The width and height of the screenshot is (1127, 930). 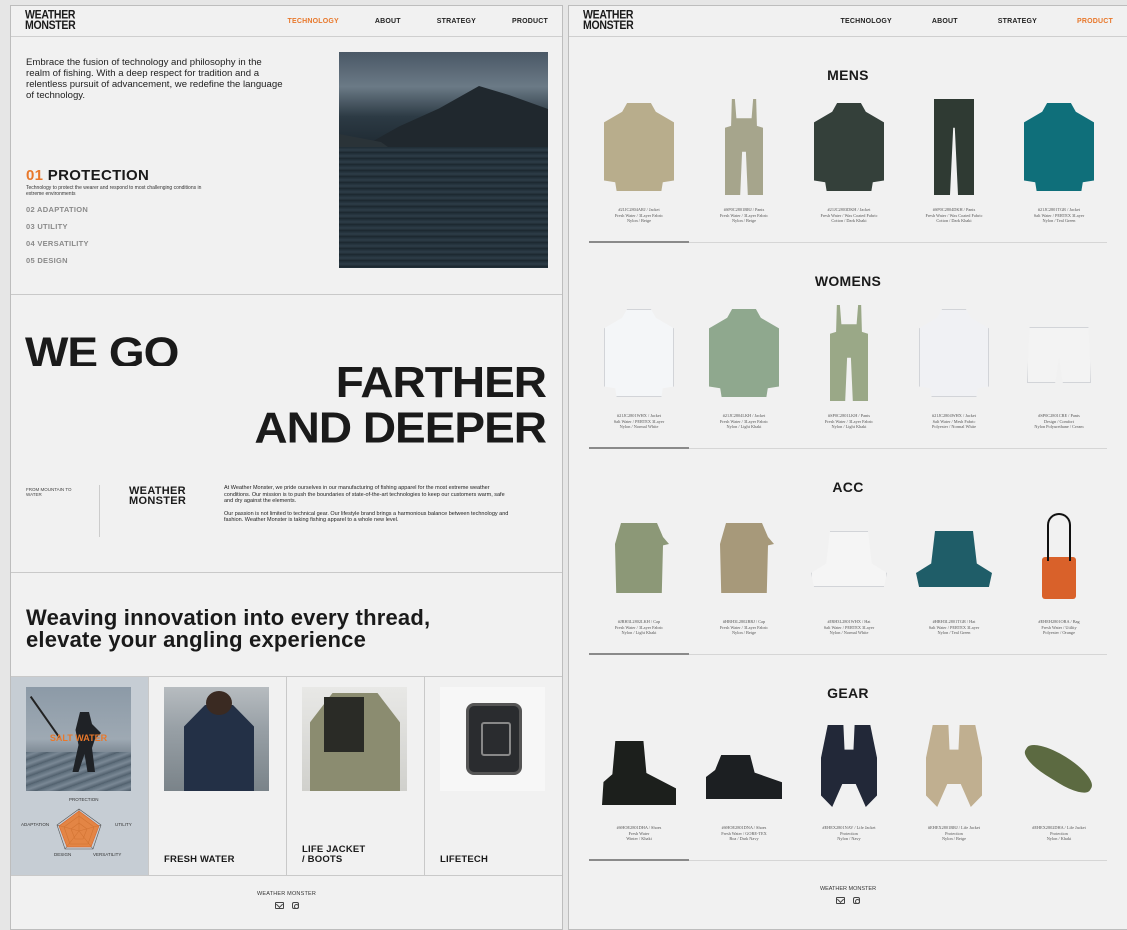 What do you see at coordinates (216, 739) in the screenshot?
I see `fresh-water-photo` at bounding box center [216, 739].